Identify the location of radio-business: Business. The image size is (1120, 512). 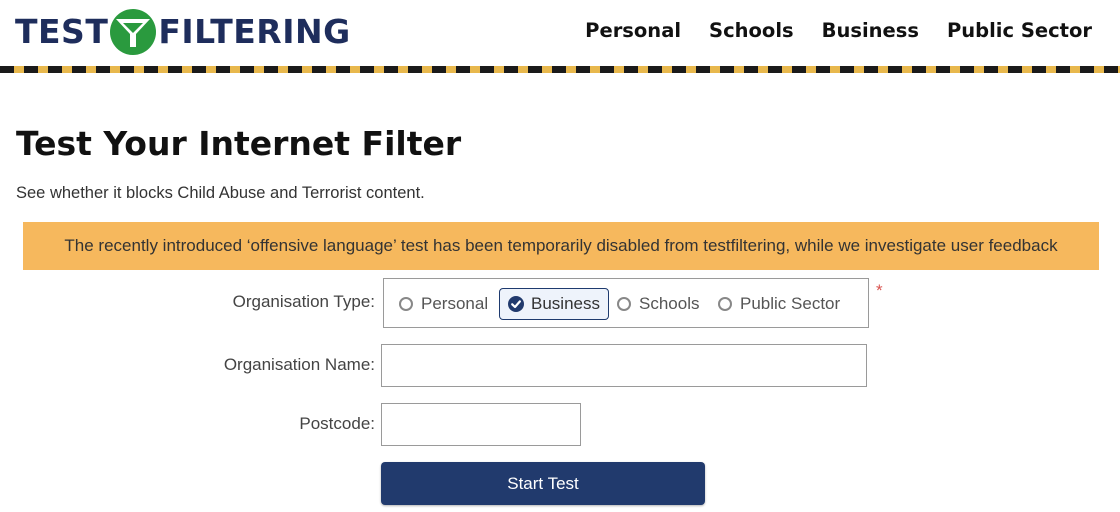
(554, 304).